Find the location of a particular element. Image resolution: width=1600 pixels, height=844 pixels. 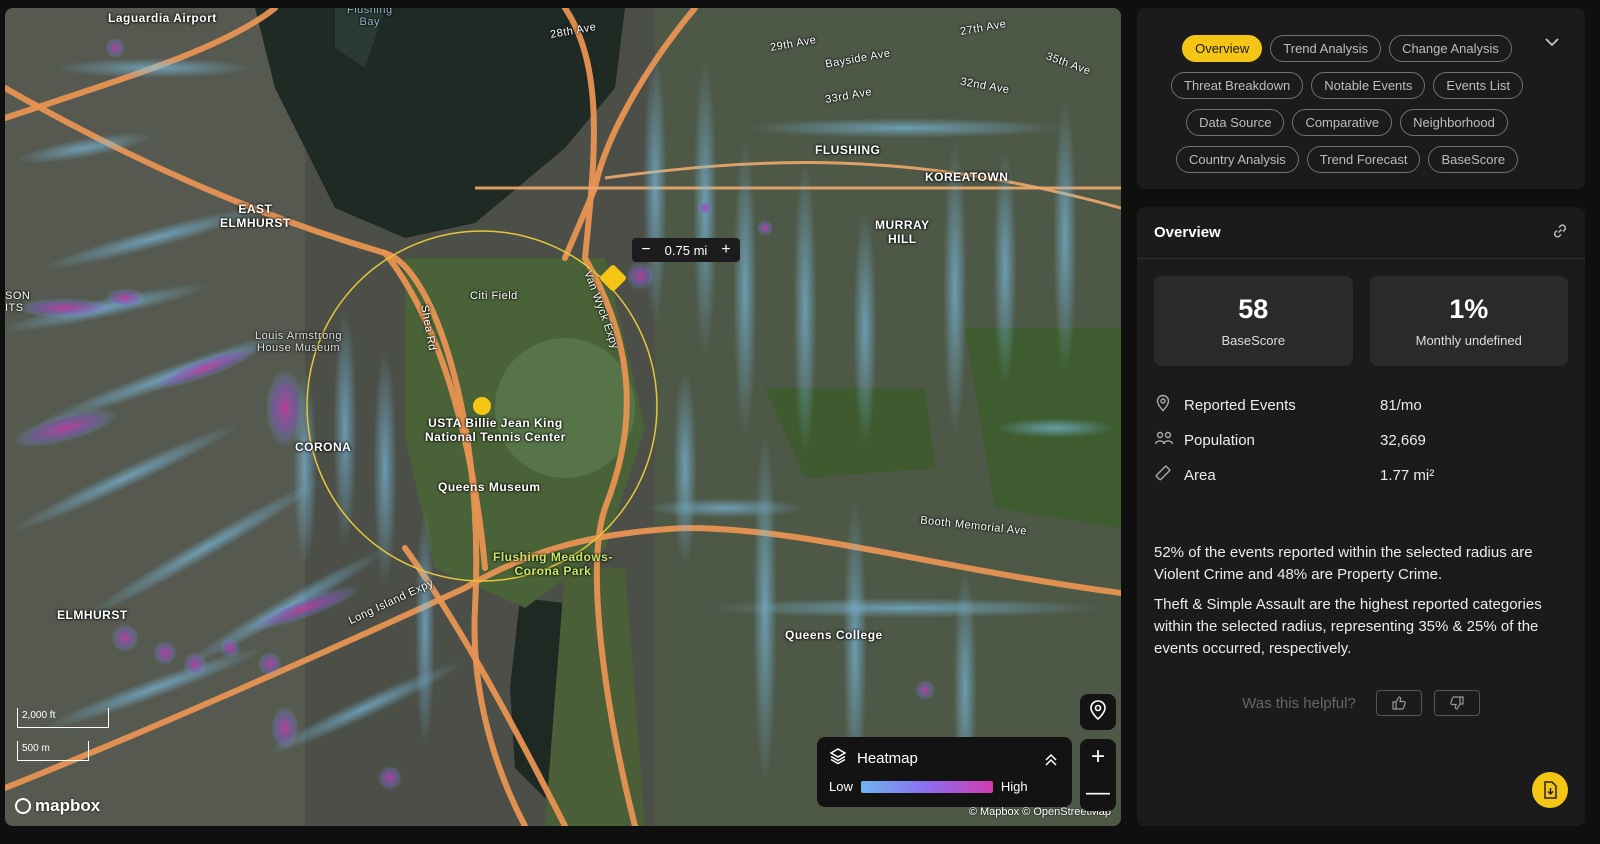

radius-value: 0.75 mi is located at coordinates (686, 250).